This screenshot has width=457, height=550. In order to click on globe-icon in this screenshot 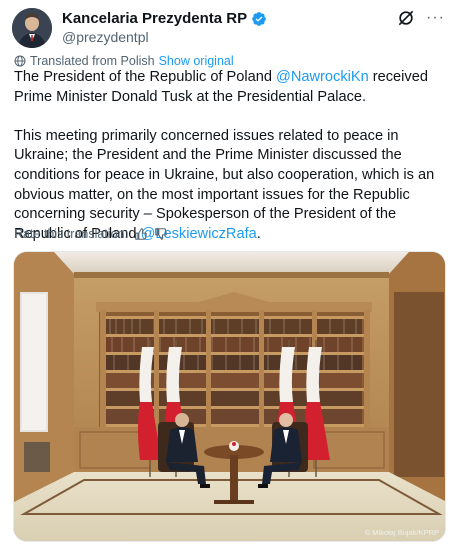, I will do `click(20, 61)`.